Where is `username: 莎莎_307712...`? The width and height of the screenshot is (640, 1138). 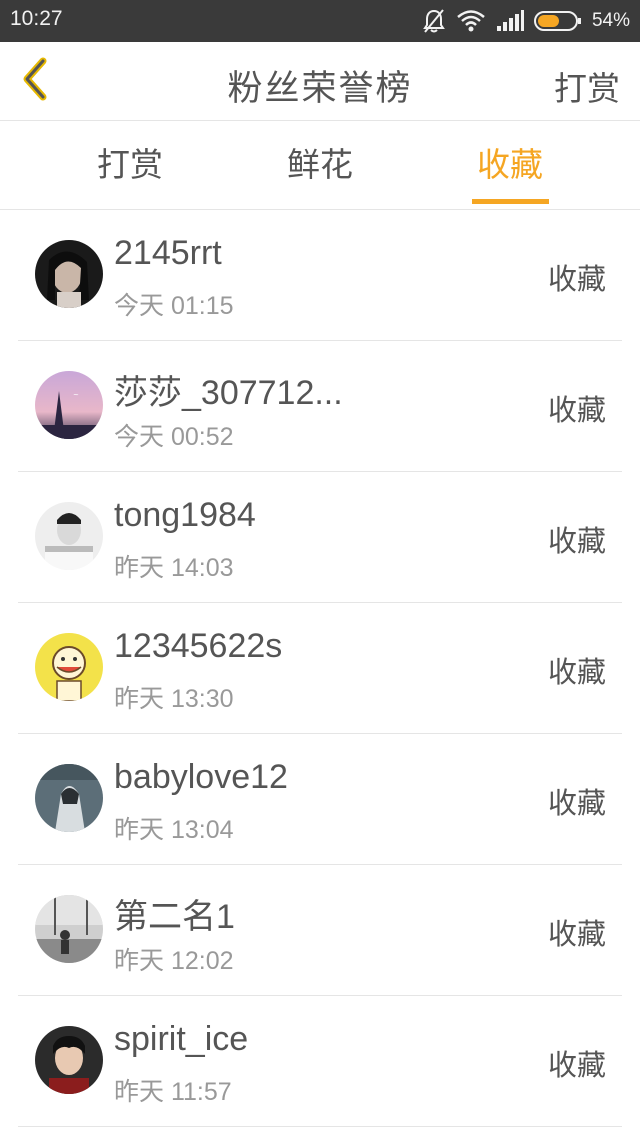
username: 莎莎_307712... is located at coordinates (228, 393).